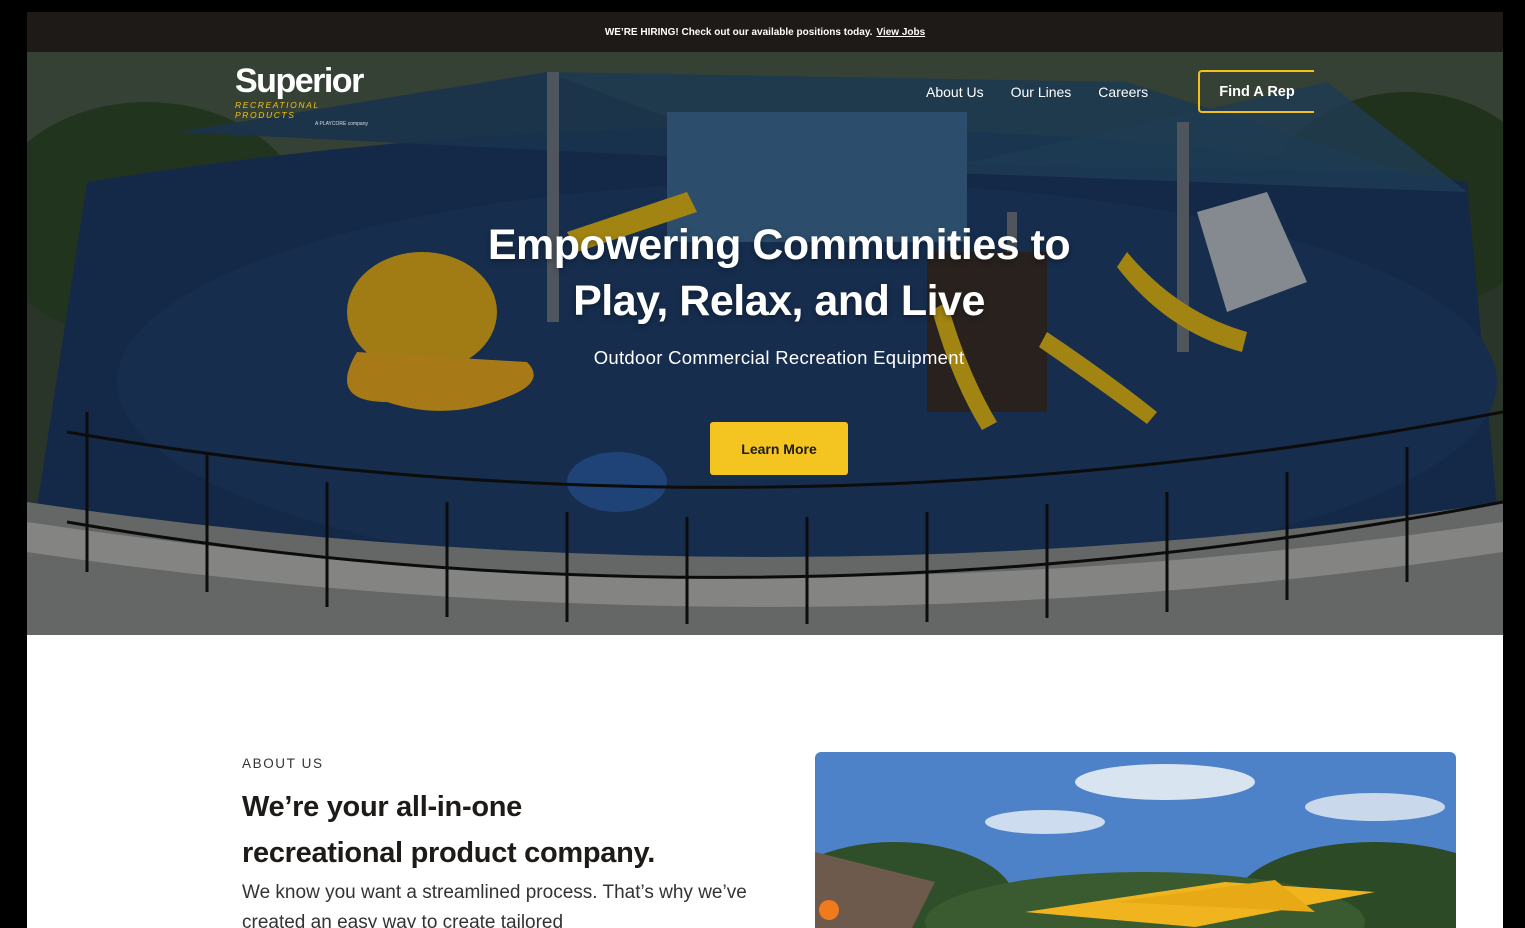 The image size is (1525, 928). I want to click on about-title-line-2: recreational product company., so click(448, 853).